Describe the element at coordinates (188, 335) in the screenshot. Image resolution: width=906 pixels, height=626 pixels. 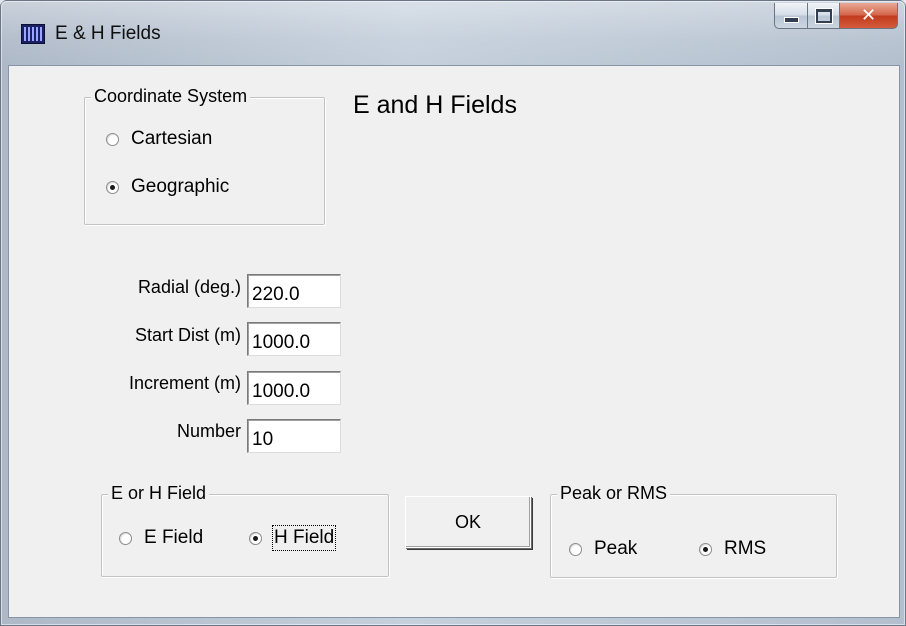
I see `start-dist-label: Start Dist (m)` at that location.